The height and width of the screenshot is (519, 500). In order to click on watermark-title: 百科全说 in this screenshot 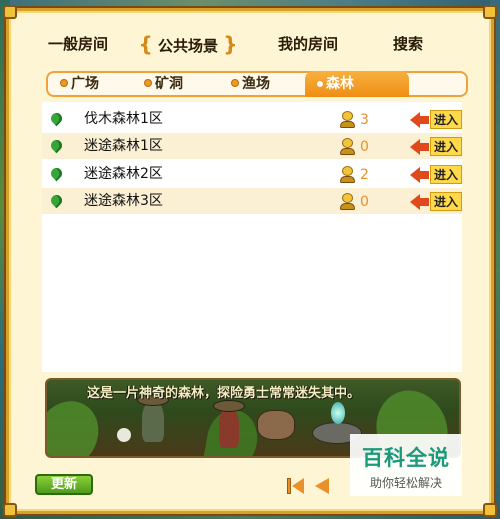, I will do `click(406, 458)`.